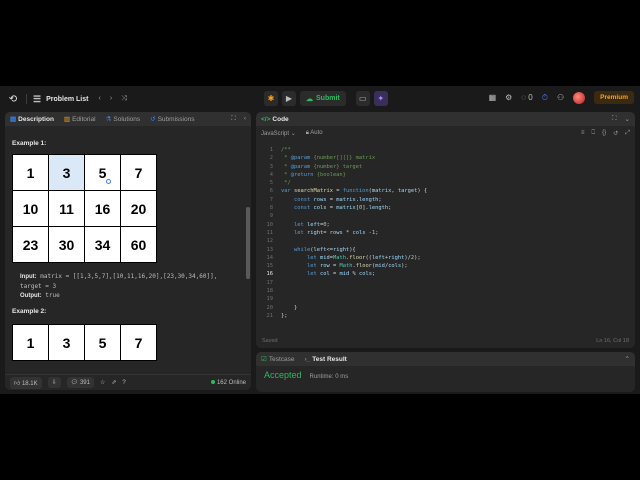 This screenshot has height=480, width=640. Describe the element at coordinates (37, 98) in the screenshot. I see `list-icon: ☰` at that location.